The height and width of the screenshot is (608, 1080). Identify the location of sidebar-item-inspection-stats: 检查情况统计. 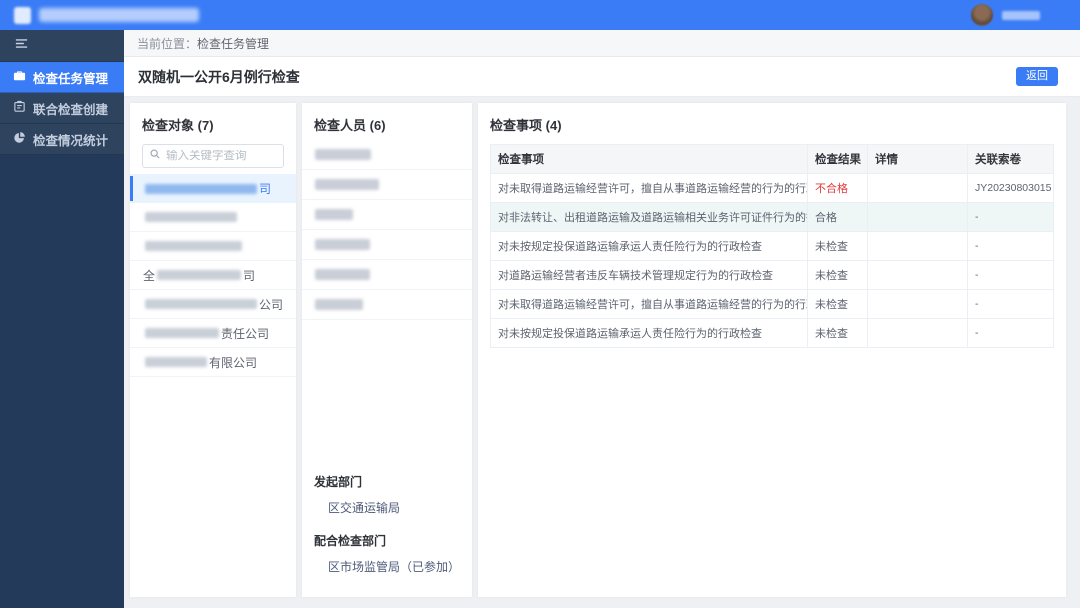
(62, 139).